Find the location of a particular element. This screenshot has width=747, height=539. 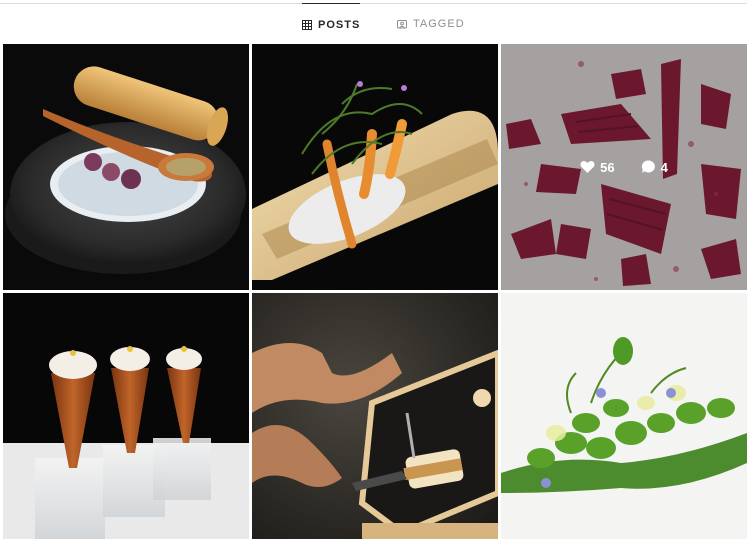

comments-stat: 4 is located at coordinates (654, 167).